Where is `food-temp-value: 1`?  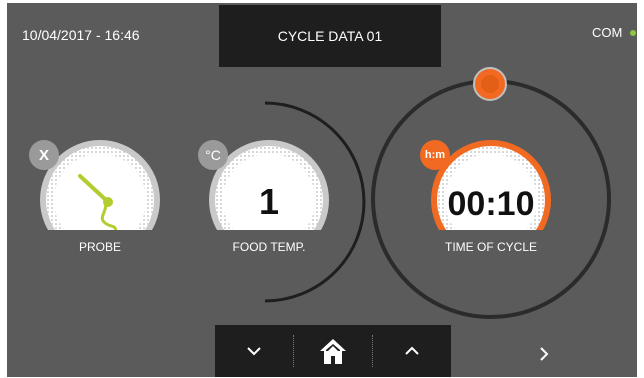
food-temp-value: 1 is located at coordinates (269, 201).